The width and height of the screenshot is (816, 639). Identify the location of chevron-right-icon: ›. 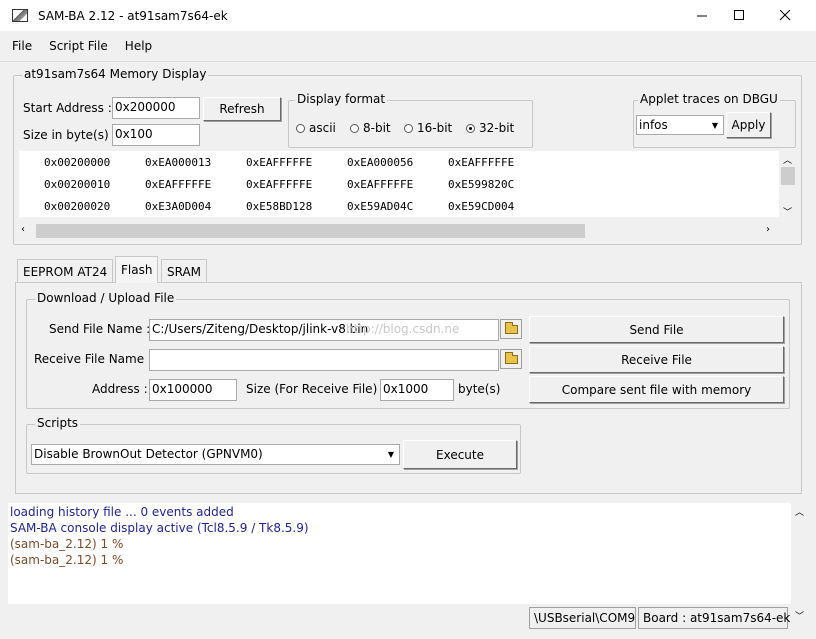
(768, 229).